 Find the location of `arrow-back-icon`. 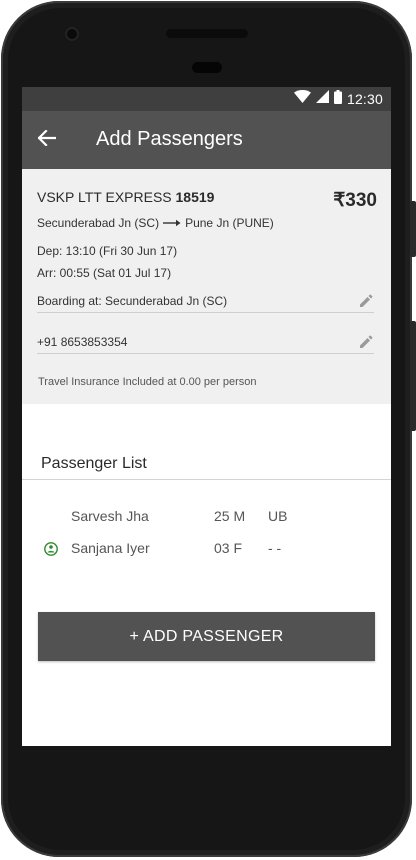

arrow-back-icon is located at coordinates (47, 139).